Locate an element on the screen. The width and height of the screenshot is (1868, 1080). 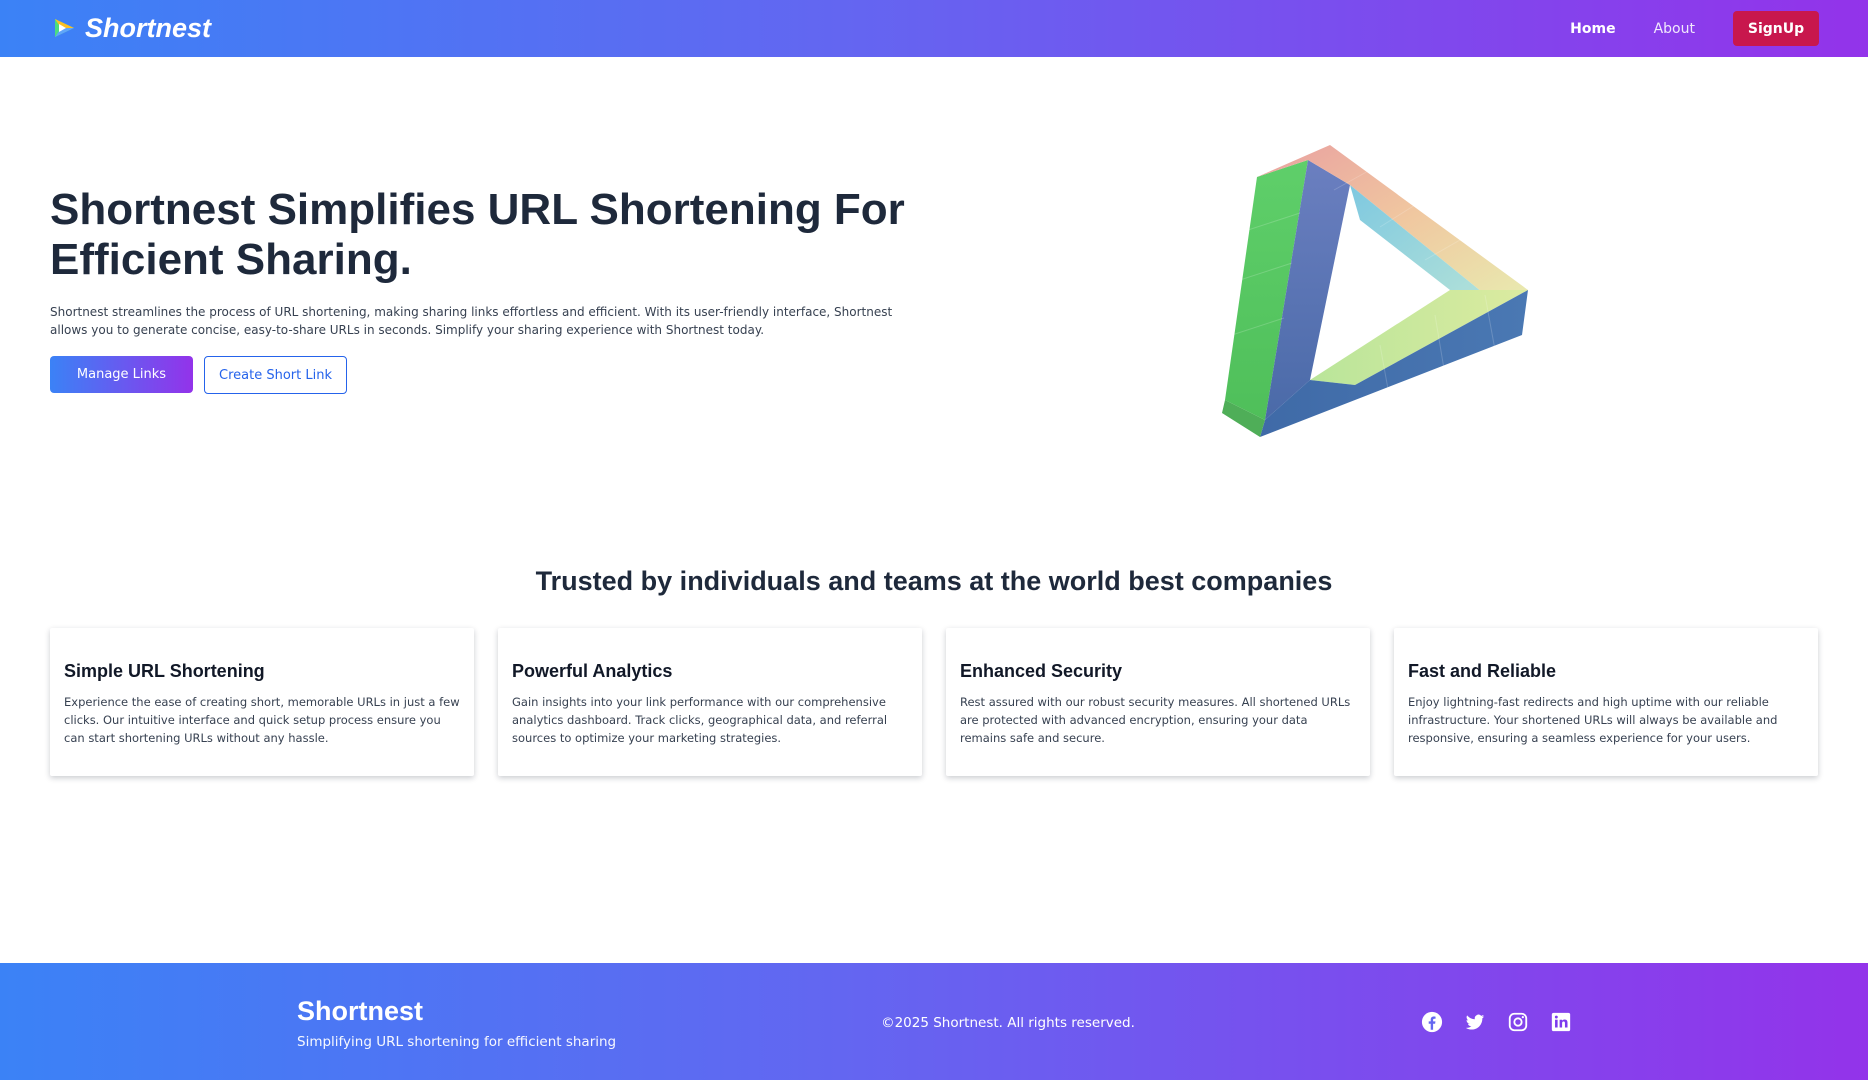
logo-icon is located at coordinates (64, 28).